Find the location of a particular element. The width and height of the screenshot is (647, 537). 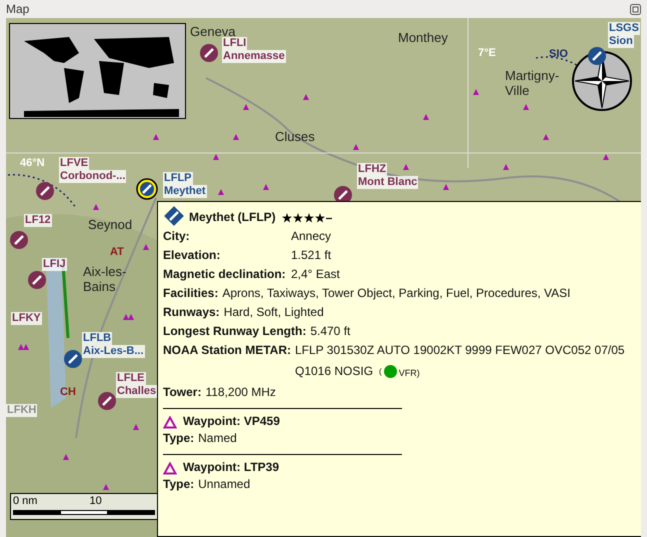

compass-rose-icon is located at coordinates (602, 81).